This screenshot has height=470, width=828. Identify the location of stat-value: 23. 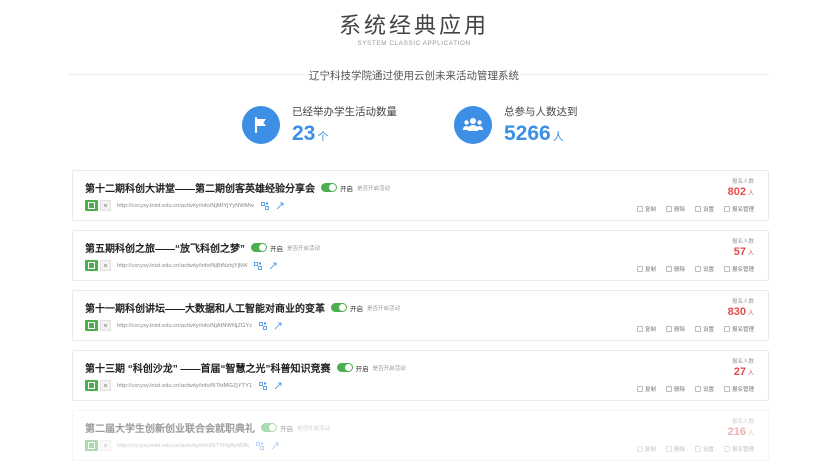
(304, 133).